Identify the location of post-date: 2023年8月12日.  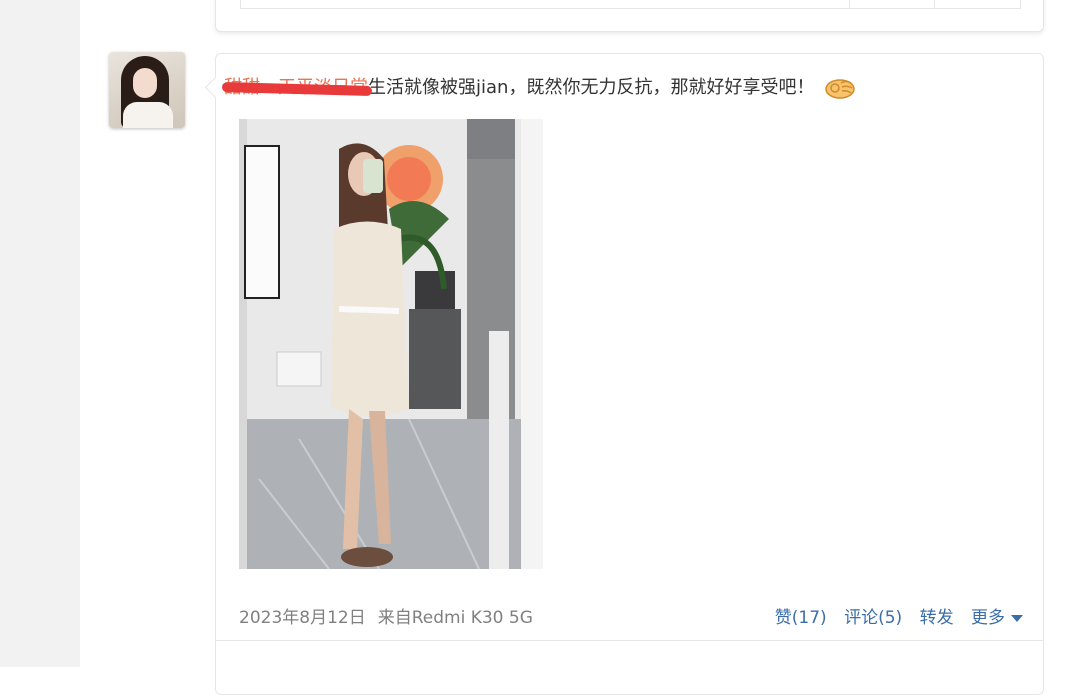
(302, 618).